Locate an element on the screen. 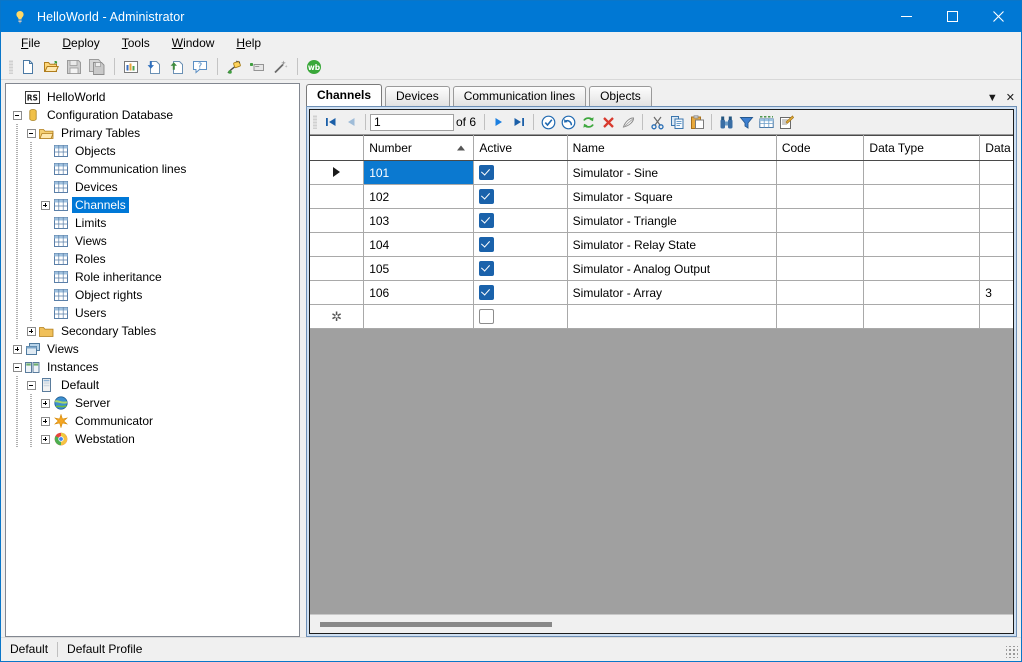 Image resolution: width=1022 pixels, height=662 pixels. cell-name: Simulator - Square is located at coordinates (672, 196).